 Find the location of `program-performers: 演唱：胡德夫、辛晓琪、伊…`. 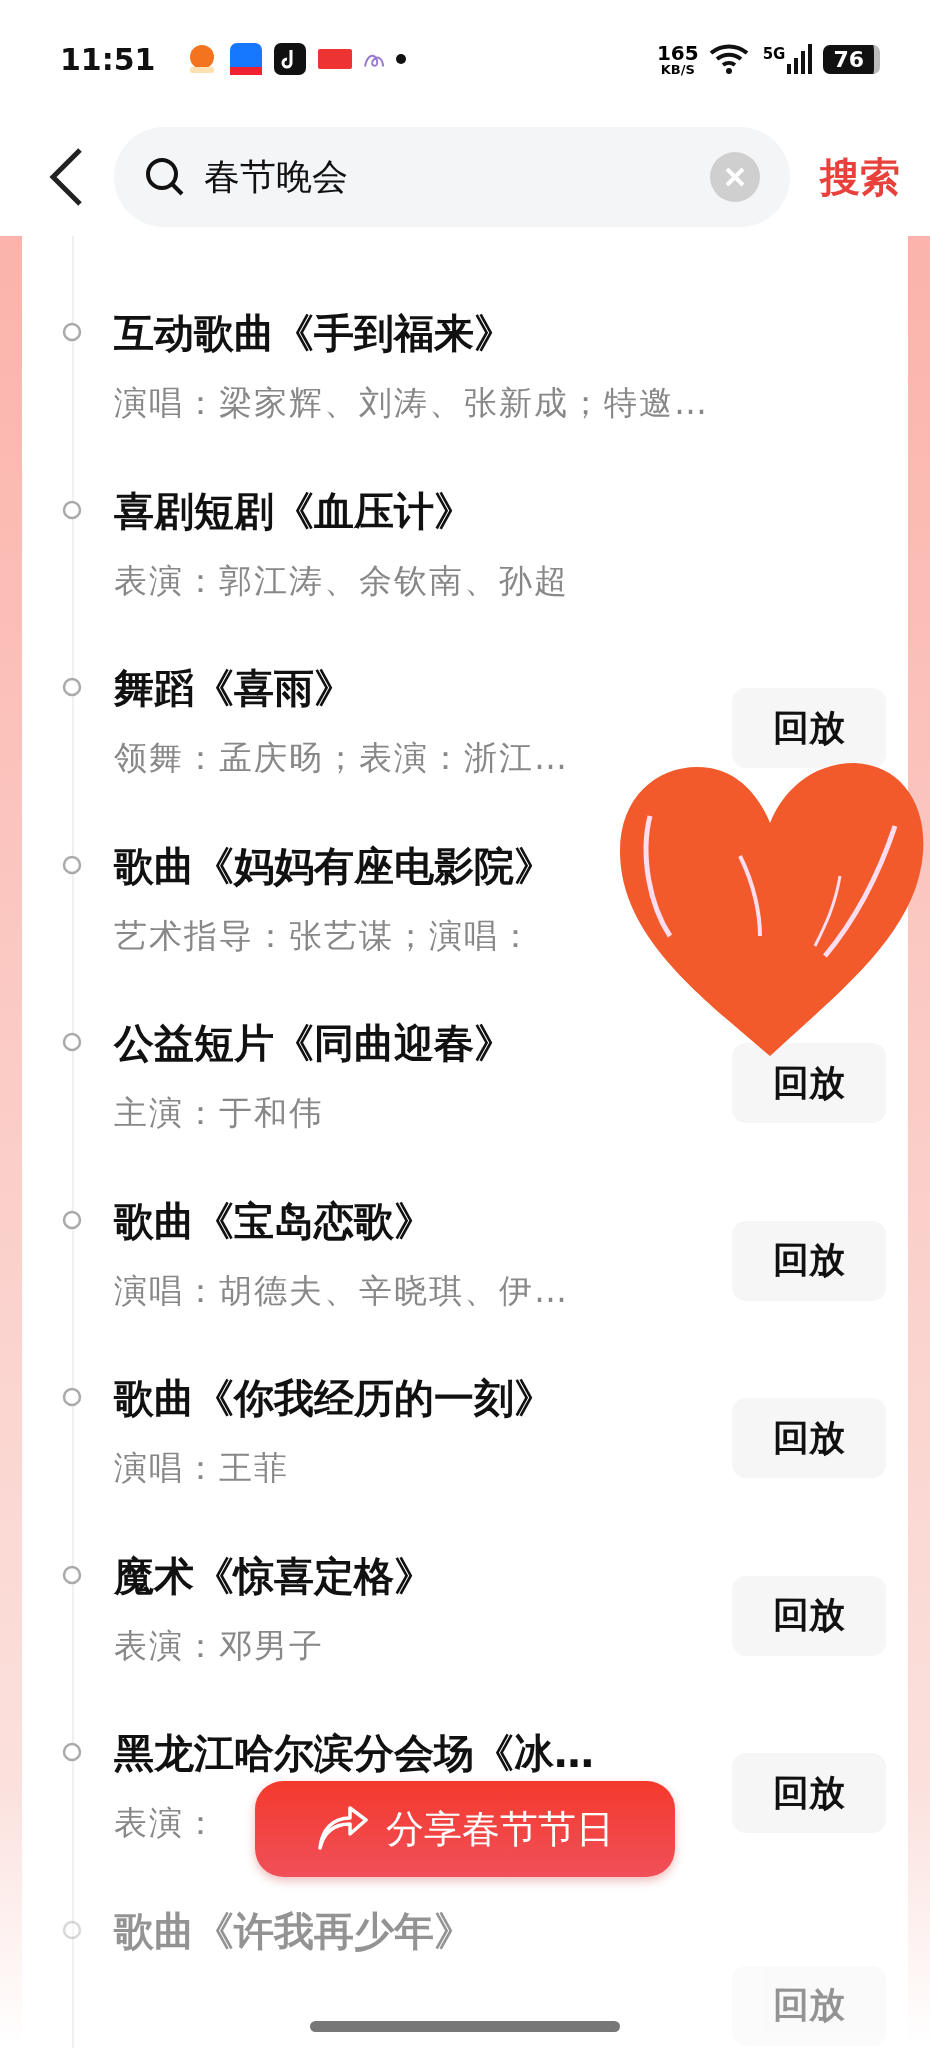

program-performers: 演唱：胡德夫、辛晓琪、伊… is located at coordinates (341, 1290).